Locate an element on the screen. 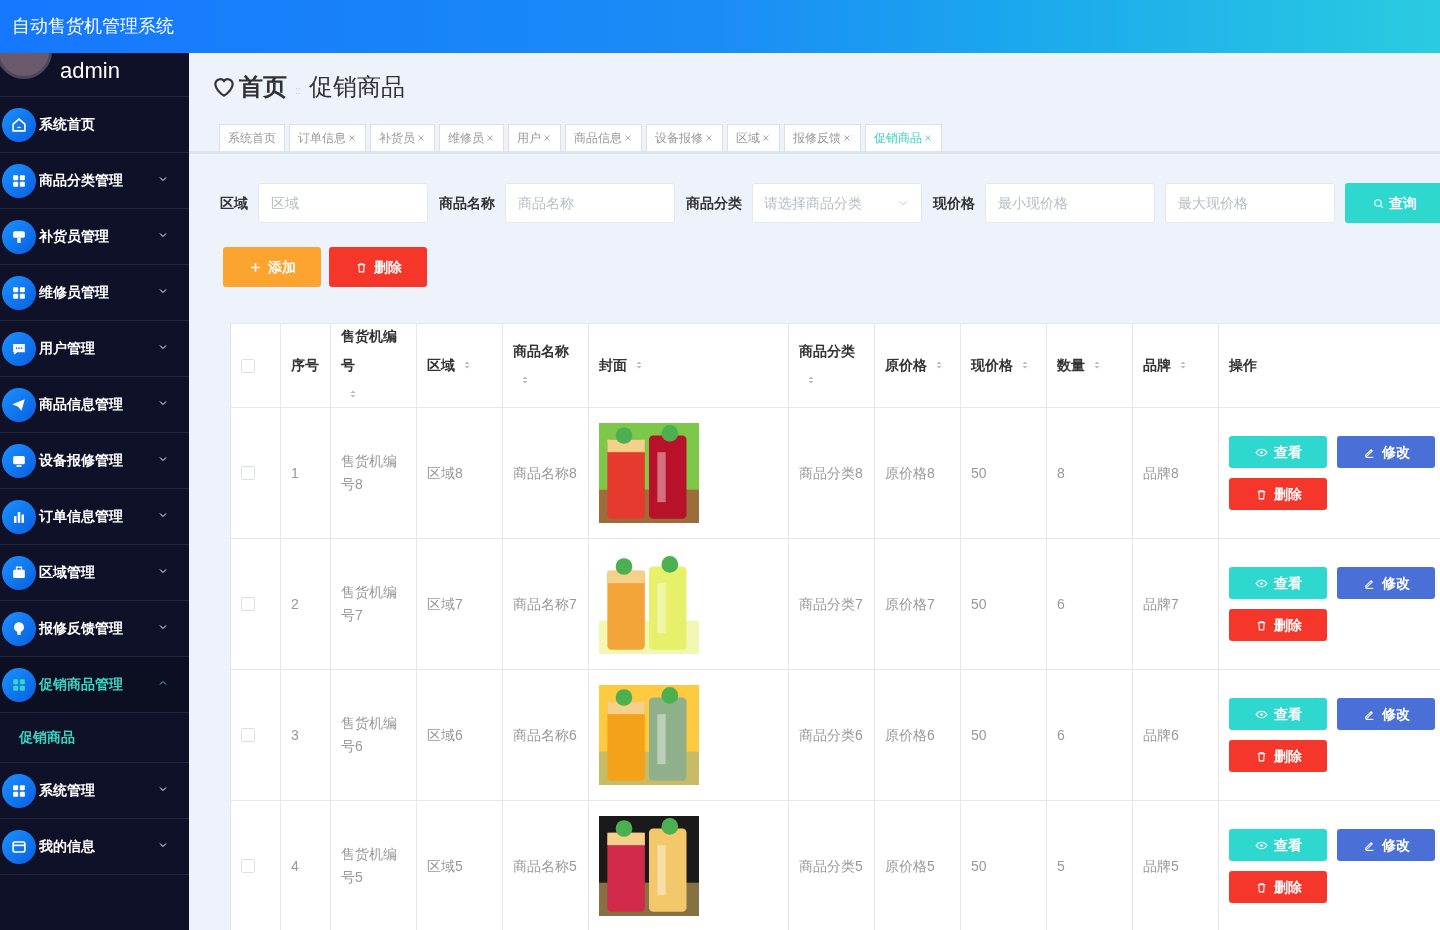 Image resolution: width=1440 pixels, height=930 pixels. column-header: 序号 is located at coordinates (305, 365).